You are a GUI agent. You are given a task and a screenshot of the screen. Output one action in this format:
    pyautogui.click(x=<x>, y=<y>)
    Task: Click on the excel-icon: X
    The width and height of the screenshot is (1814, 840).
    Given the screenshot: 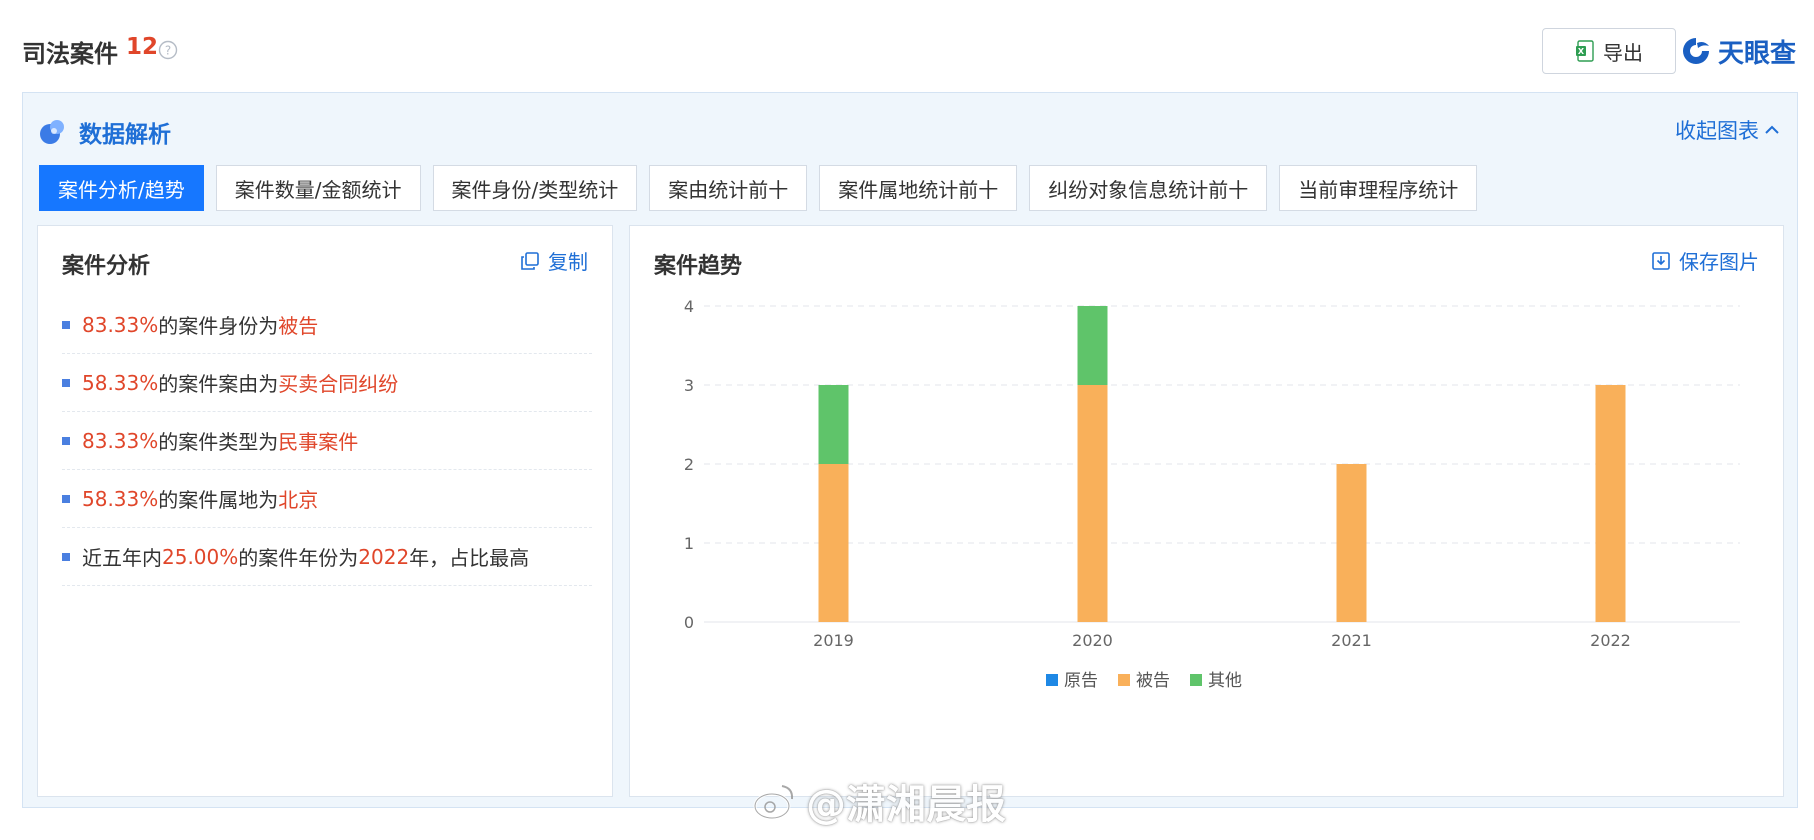 What is the action you would take?
    pyautogui.click(x=1585, y=51)
    